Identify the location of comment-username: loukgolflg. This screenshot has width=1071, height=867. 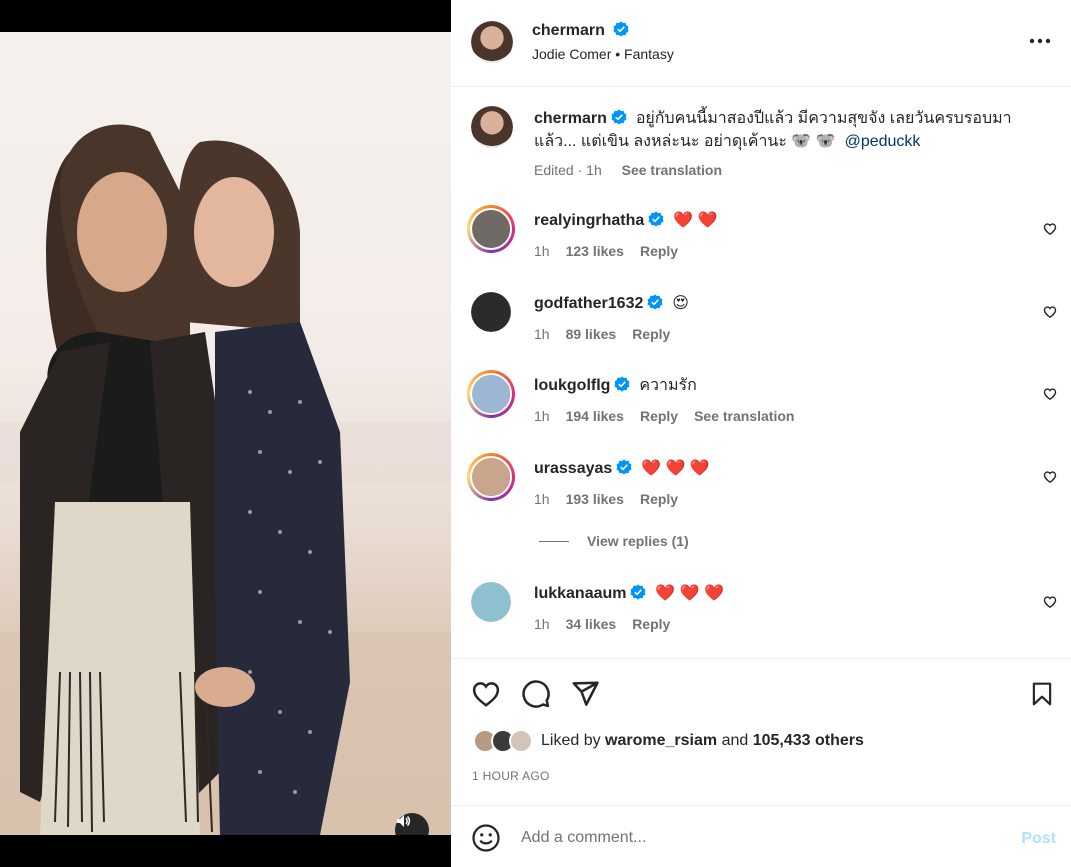
(572, 385).